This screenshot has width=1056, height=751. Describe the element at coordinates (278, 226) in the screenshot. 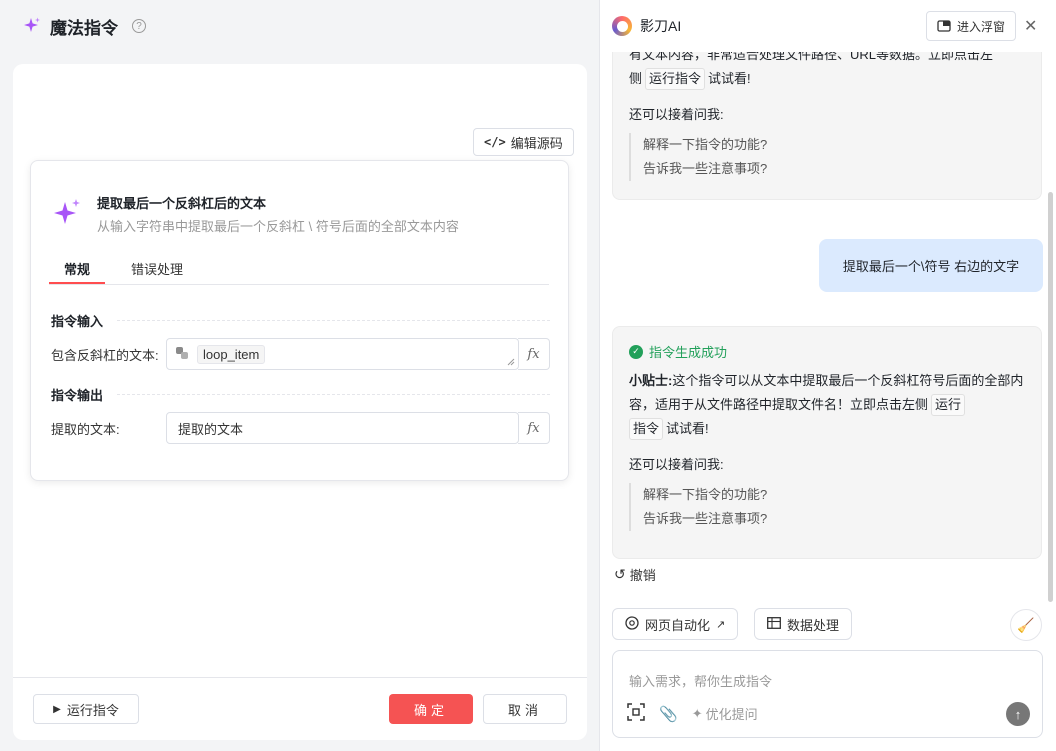

I see `command-description: 从输入字符串中提取最后一个反斜杠 \ 符号后面的全部文本内容` at that location.